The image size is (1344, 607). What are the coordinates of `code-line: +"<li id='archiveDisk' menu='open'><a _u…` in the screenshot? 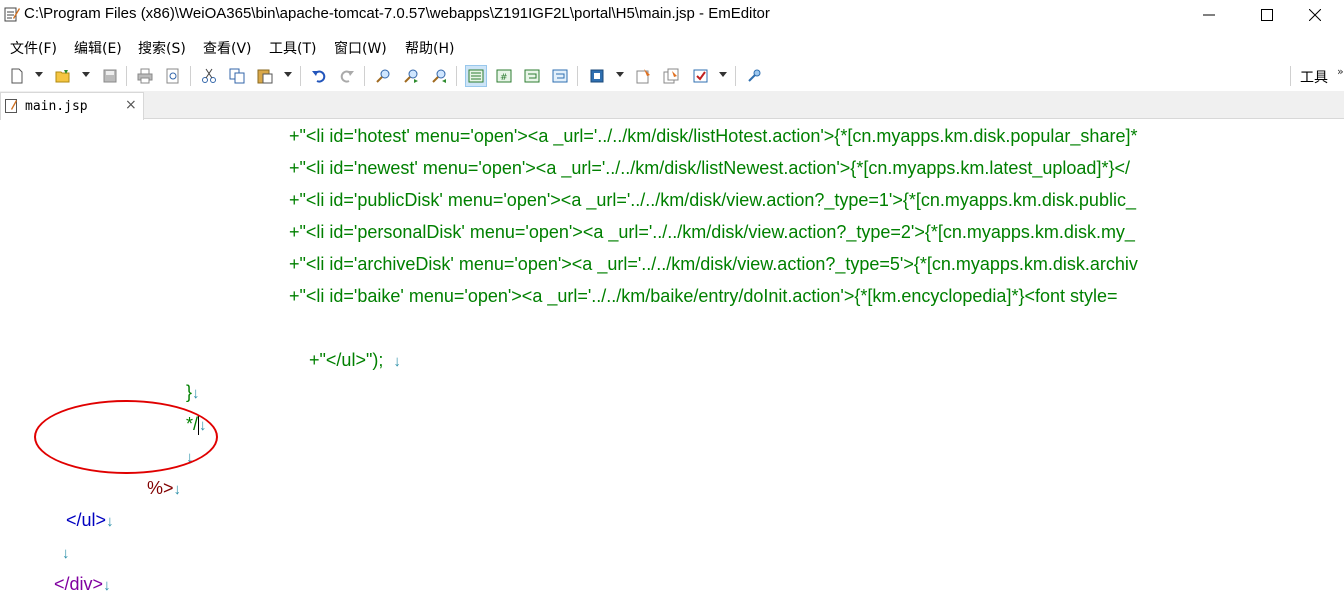 It's located at (713, 264).